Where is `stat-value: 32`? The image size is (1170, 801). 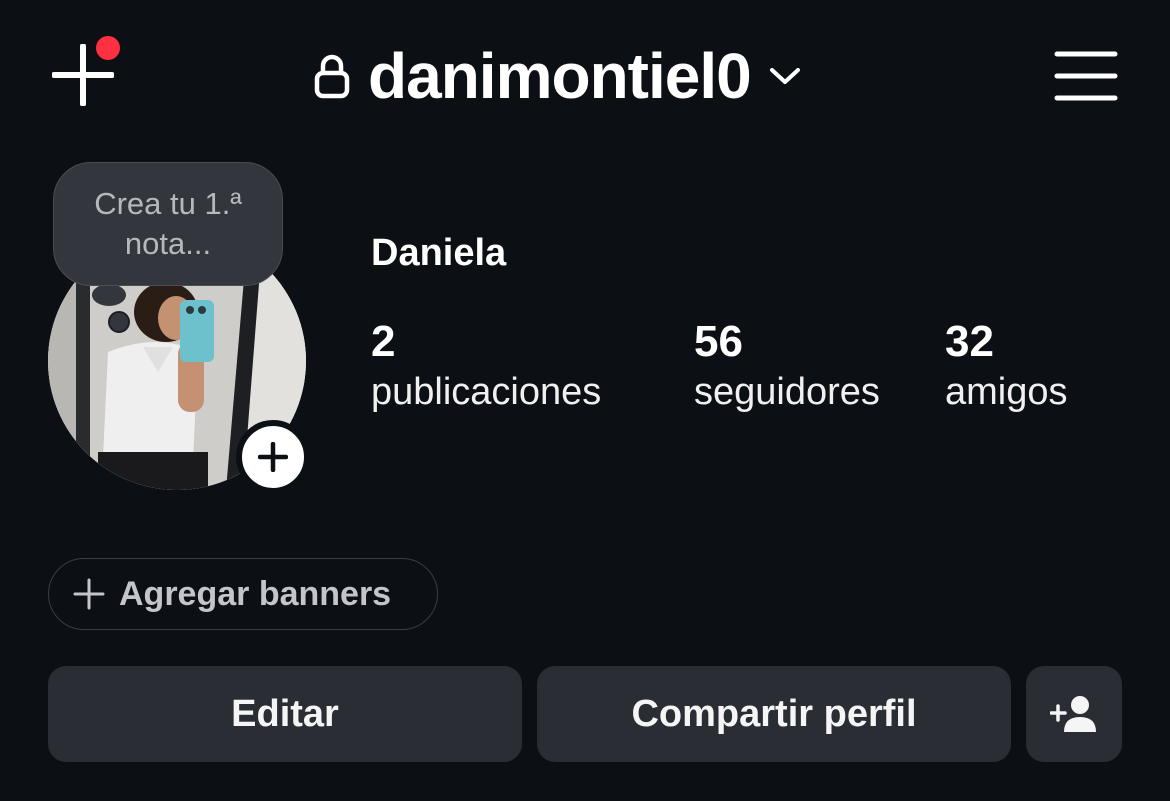 stat-value: 32 is located at coordinates (969, 341).